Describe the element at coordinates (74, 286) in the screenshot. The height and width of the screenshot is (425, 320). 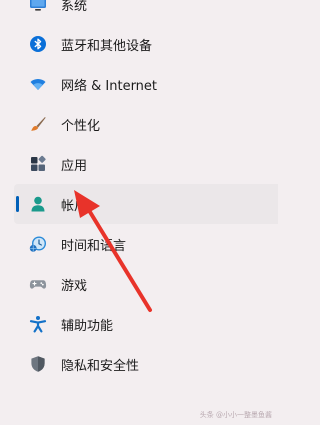
I see `nav-item-label: 游戏` at that location.